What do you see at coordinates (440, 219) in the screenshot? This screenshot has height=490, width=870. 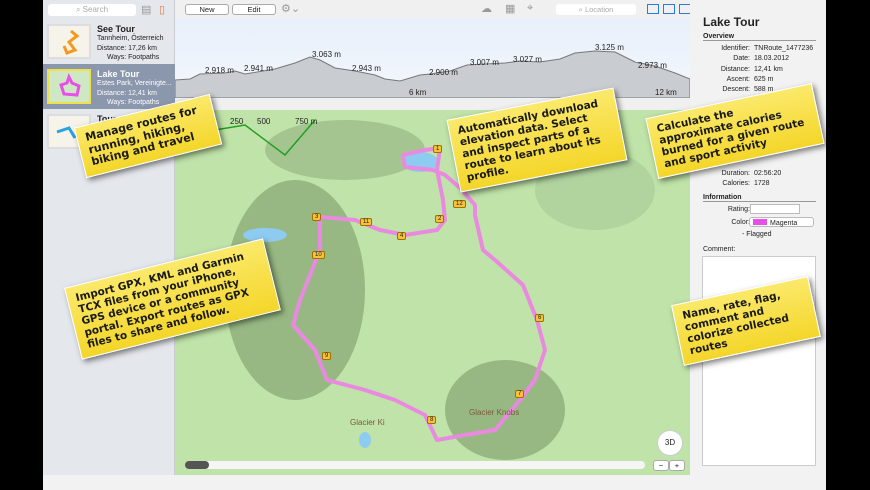 I see `waypoint-marker: 2` at bounding box center [440, 219].